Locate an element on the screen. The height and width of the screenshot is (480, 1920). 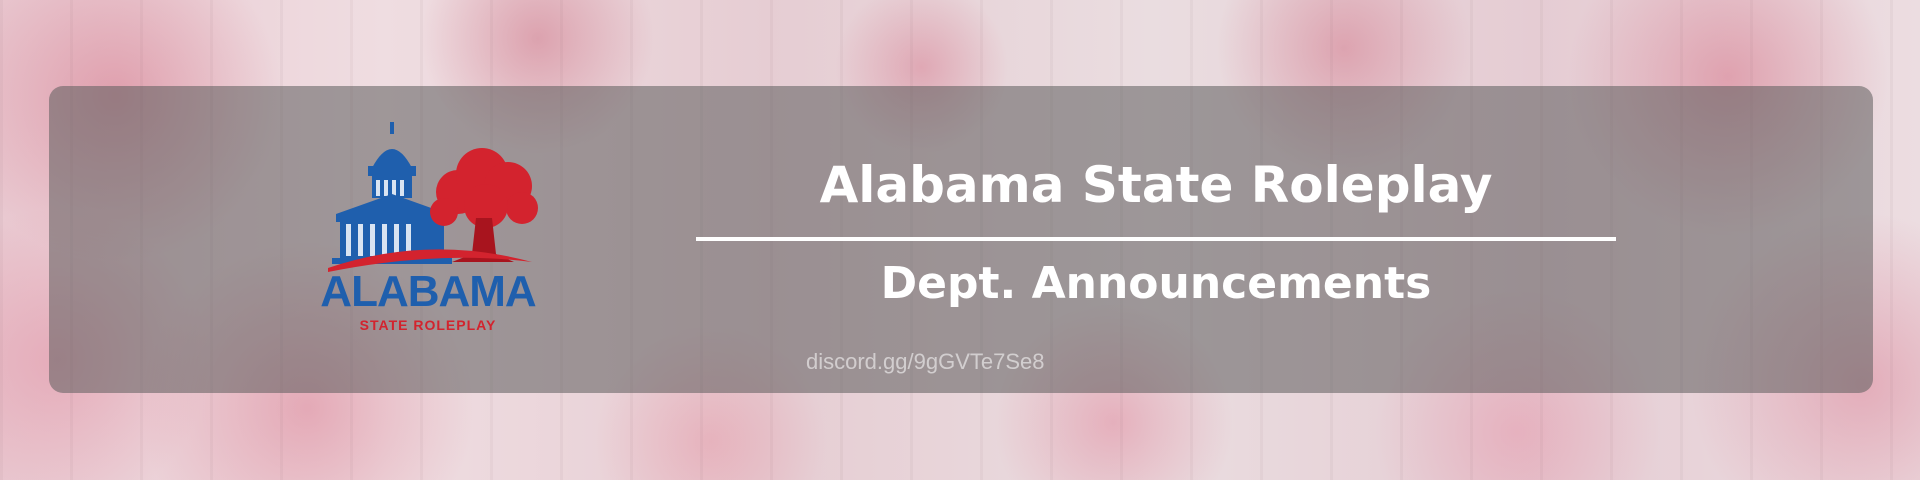
capitol-and-oak-tree-icon is located at coordinates (433, 197).